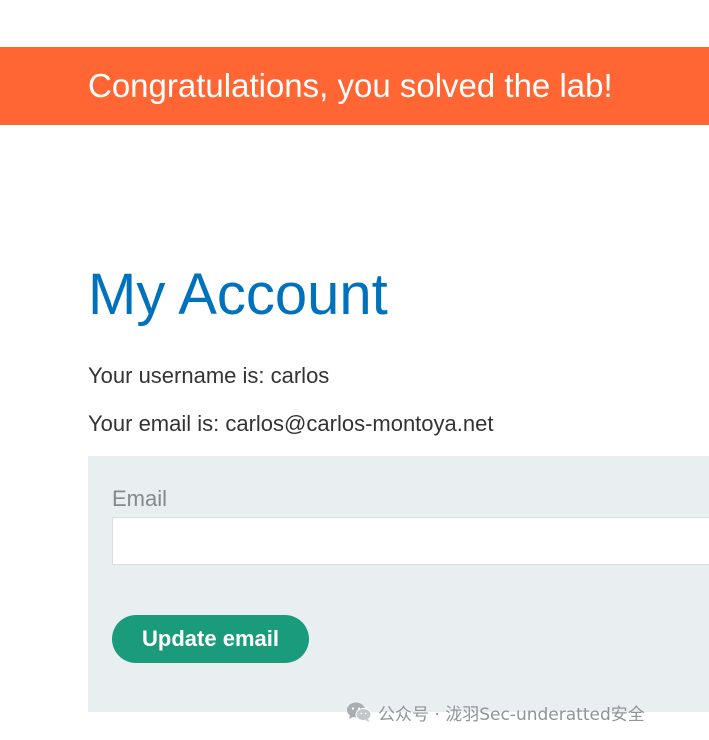 This screenshot has height=740, width=709. I want to click on watermark: 公众号 · 泷羽Sec-underatted安全, so click(495, 712).